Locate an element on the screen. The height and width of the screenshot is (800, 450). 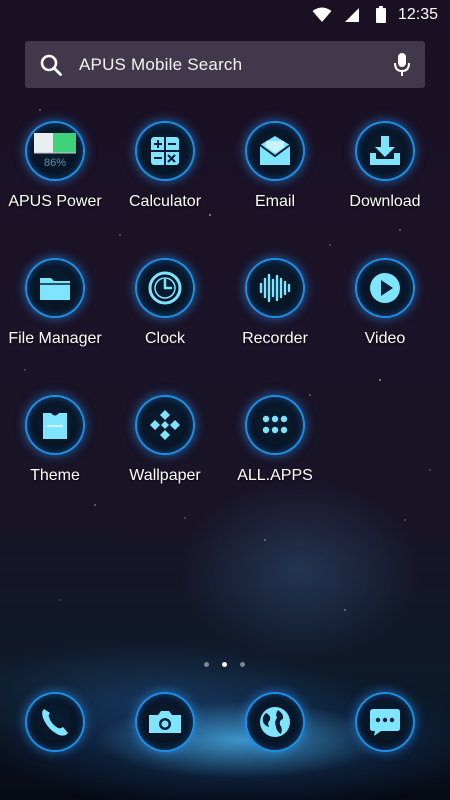
search-bar: APUS Mobile Search is located at coordinates (225, 64).